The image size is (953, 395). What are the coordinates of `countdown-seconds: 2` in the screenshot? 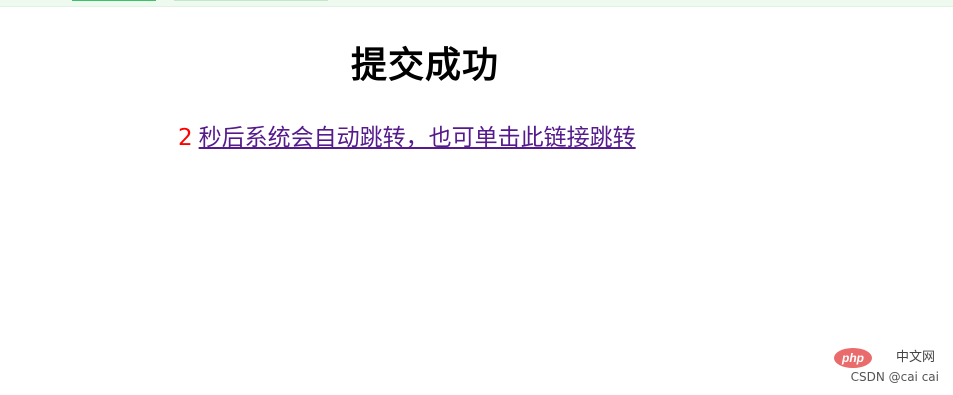 It's located at (185, 138).